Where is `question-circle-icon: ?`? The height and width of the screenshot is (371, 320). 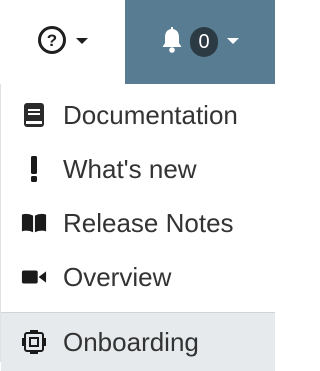
question-circle-icon: ? is located at coordinates (52, 42).